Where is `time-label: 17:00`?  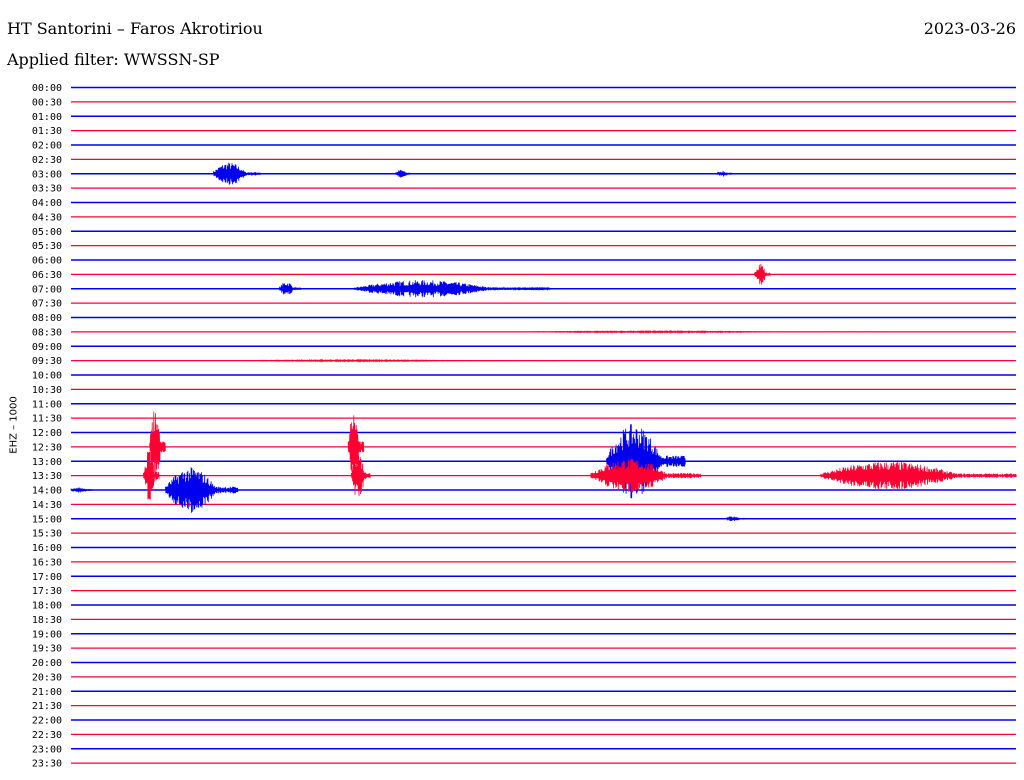 time-label: 17:00 is located at coordinates (47, 577).